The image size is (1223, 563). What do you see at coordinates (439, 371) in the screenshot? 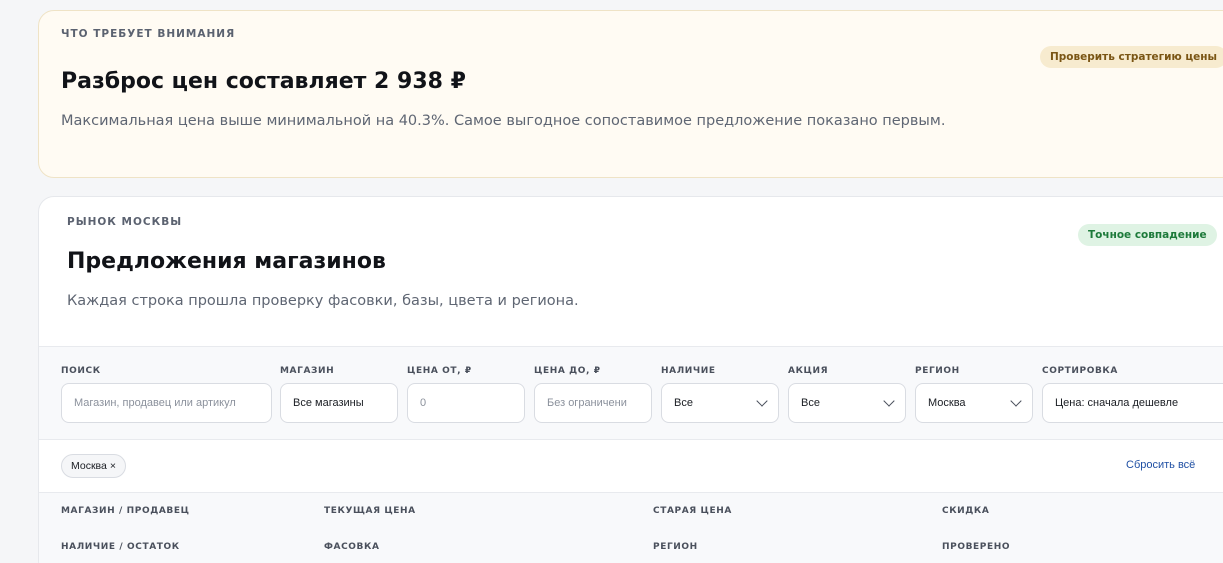
I see `price-from-label: ЦЕНА ОТ, ₽` at bounding box center [439, 371].